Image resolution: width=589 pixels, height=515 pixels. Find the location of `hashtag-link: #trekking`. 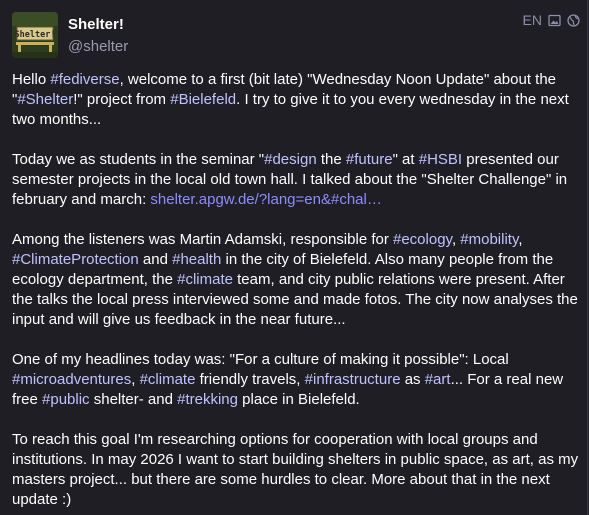

hashtag-link: #trekking is located at coordinates (207, 399).